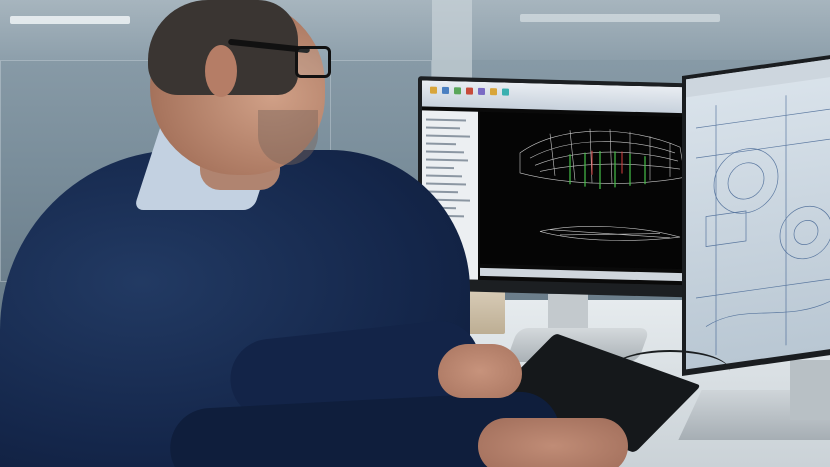  Describe the element at coordinates (591, 274) in the screenshot. I see `status-bar` at that location.